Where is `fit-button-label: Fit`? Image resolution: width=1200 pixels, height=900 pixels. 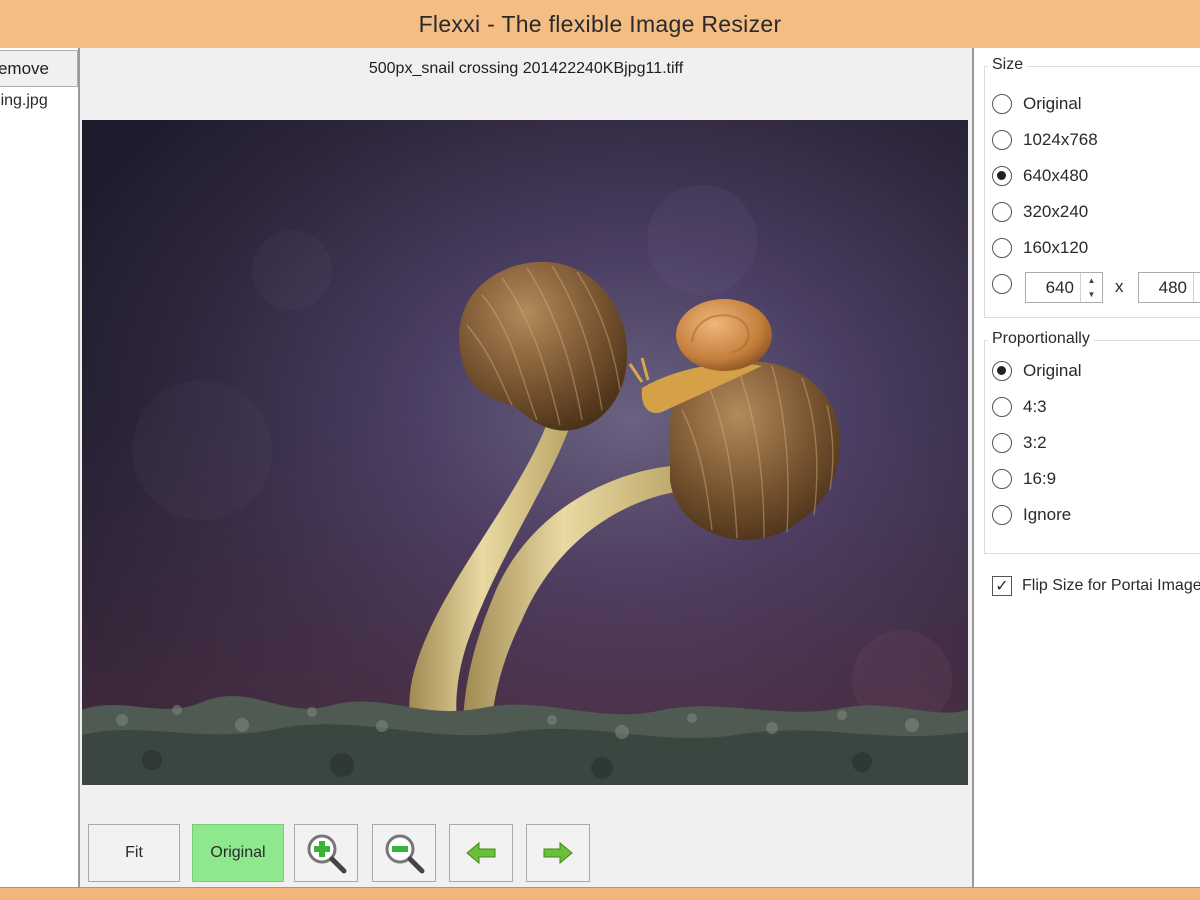
fit-button-label: Fit is located at coordinates (134, 852).